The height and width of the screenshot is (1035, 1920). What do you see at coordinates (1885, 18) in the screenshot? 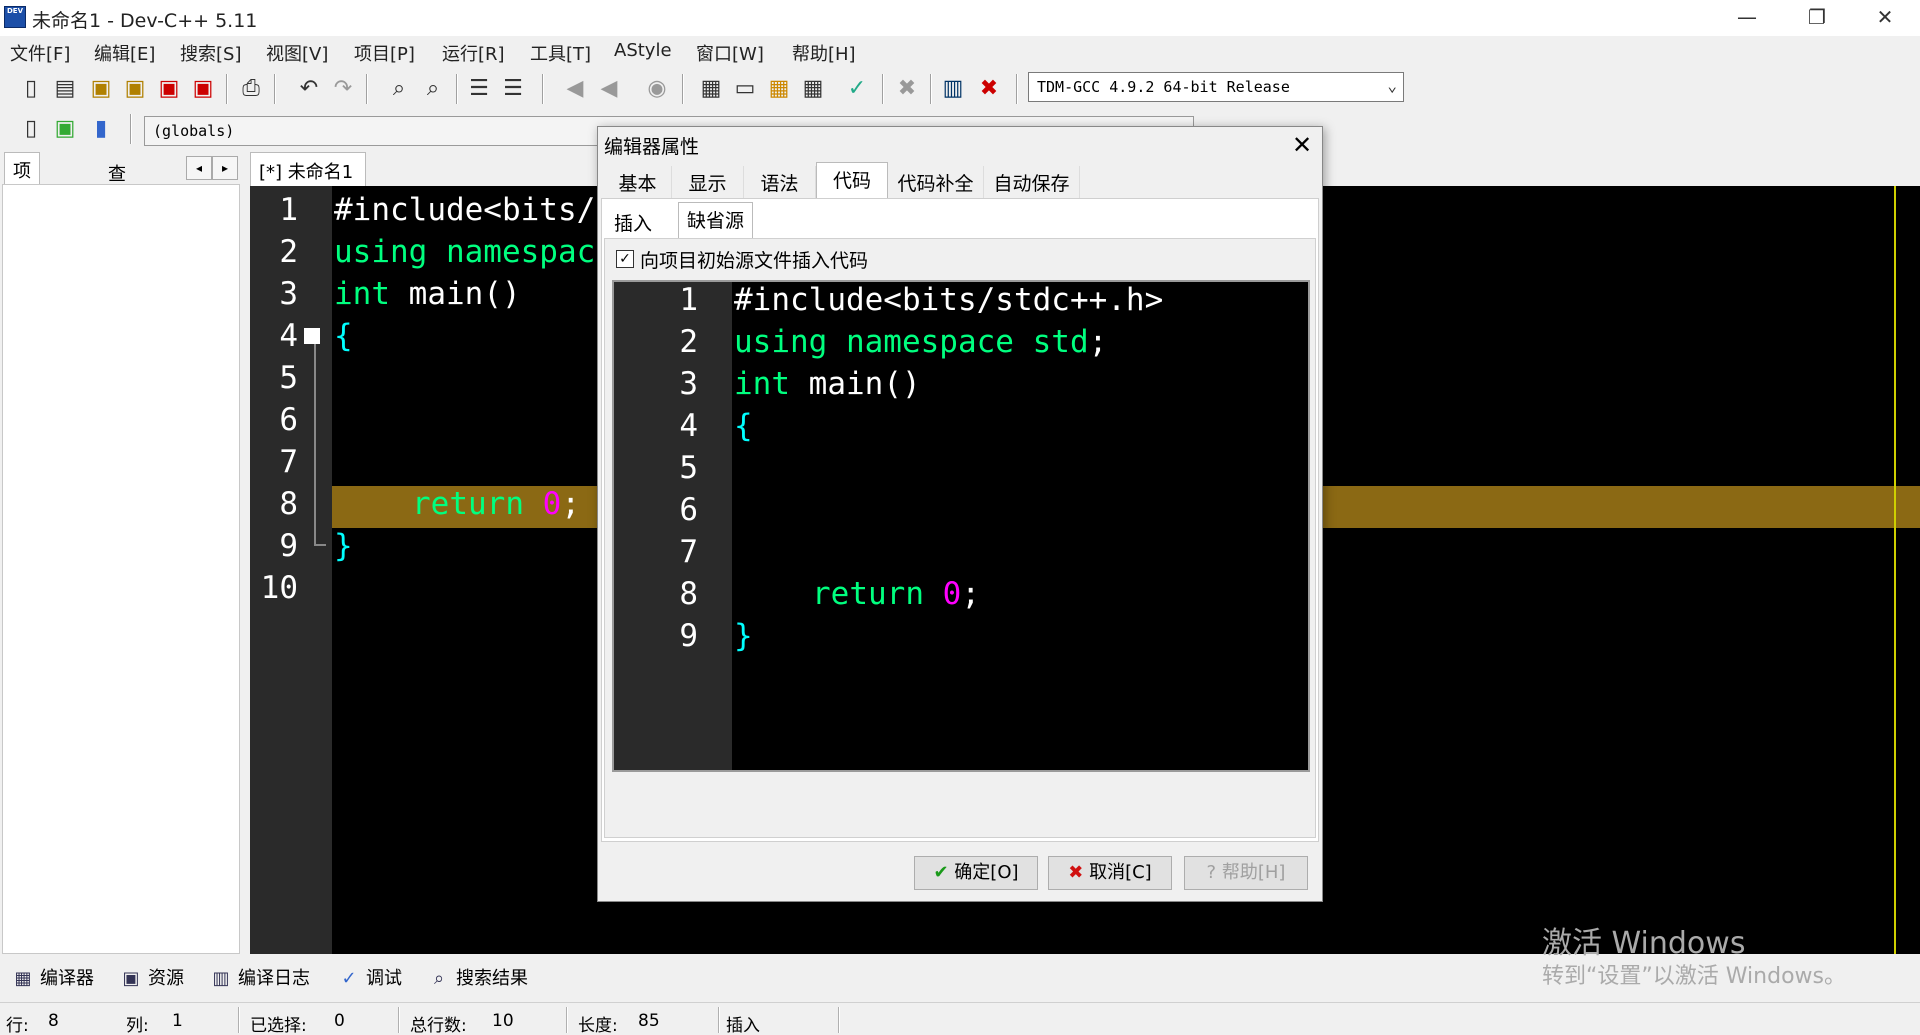
I see `close-button: ✕` at bounding box center [1885, 18].